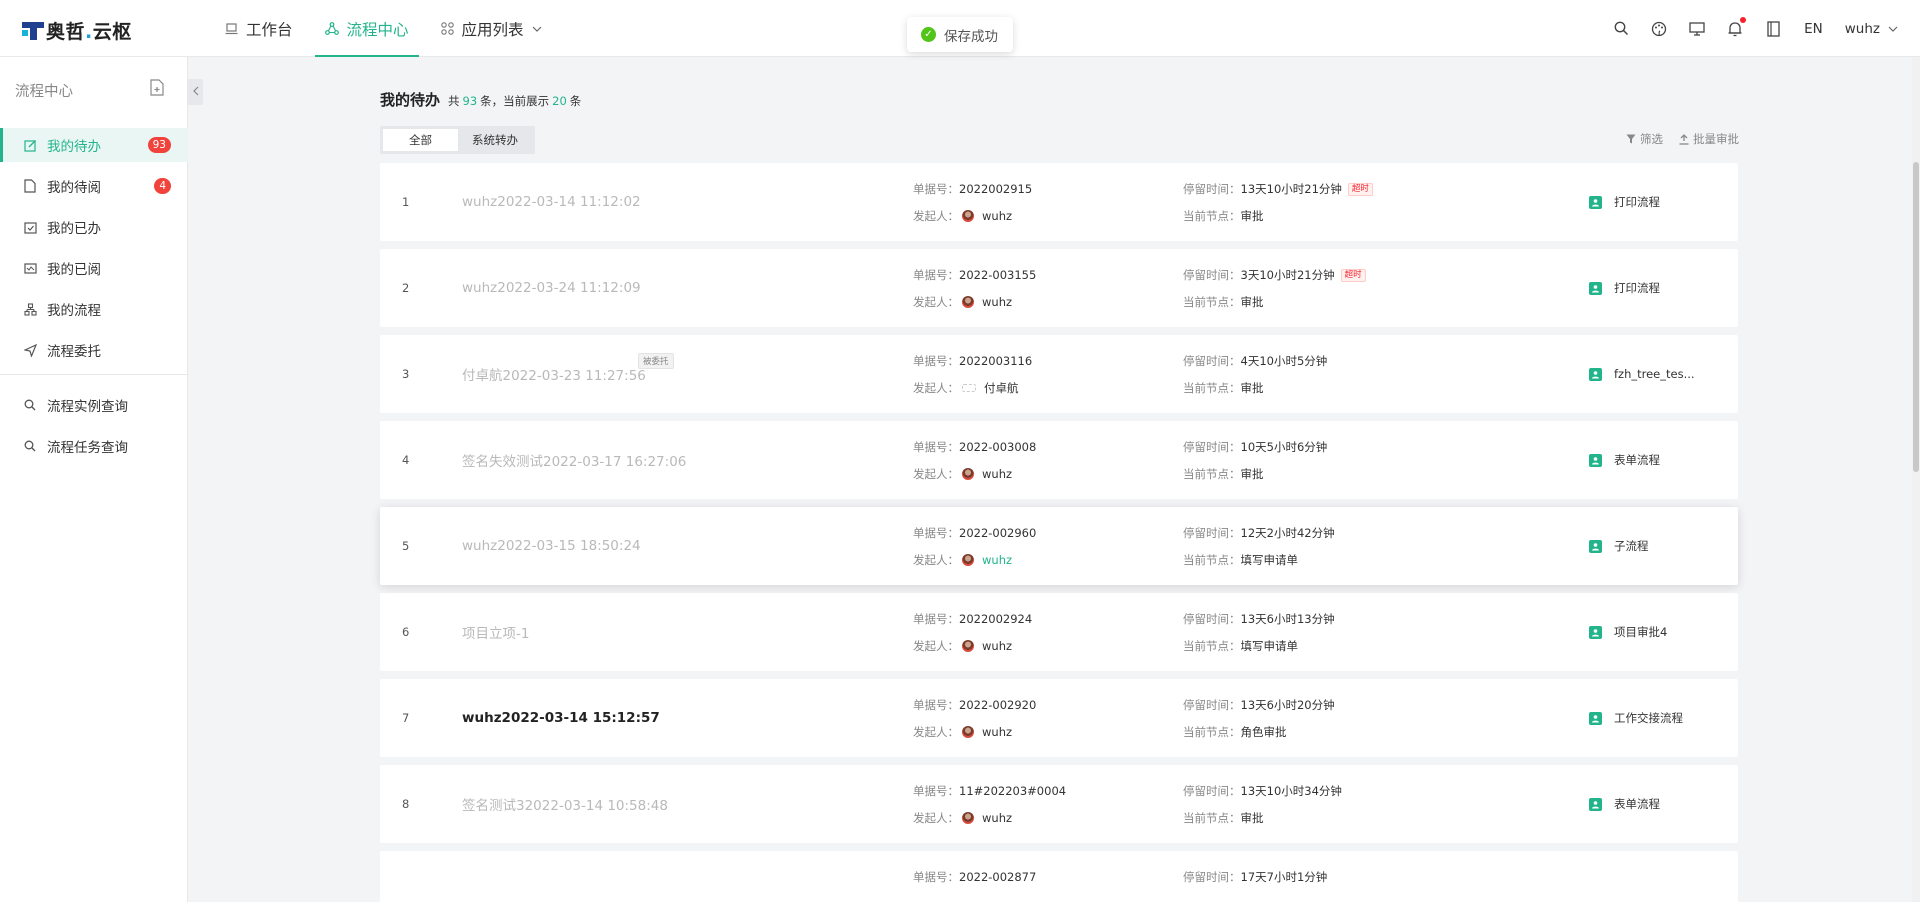  Describe the element at coordinates (94, 479) in the screenshot. I see `sidebar: 流程中心 我的待办 93 我的待阅 4 我的已办 我的已阅 我的流程 流程委托` at that location.